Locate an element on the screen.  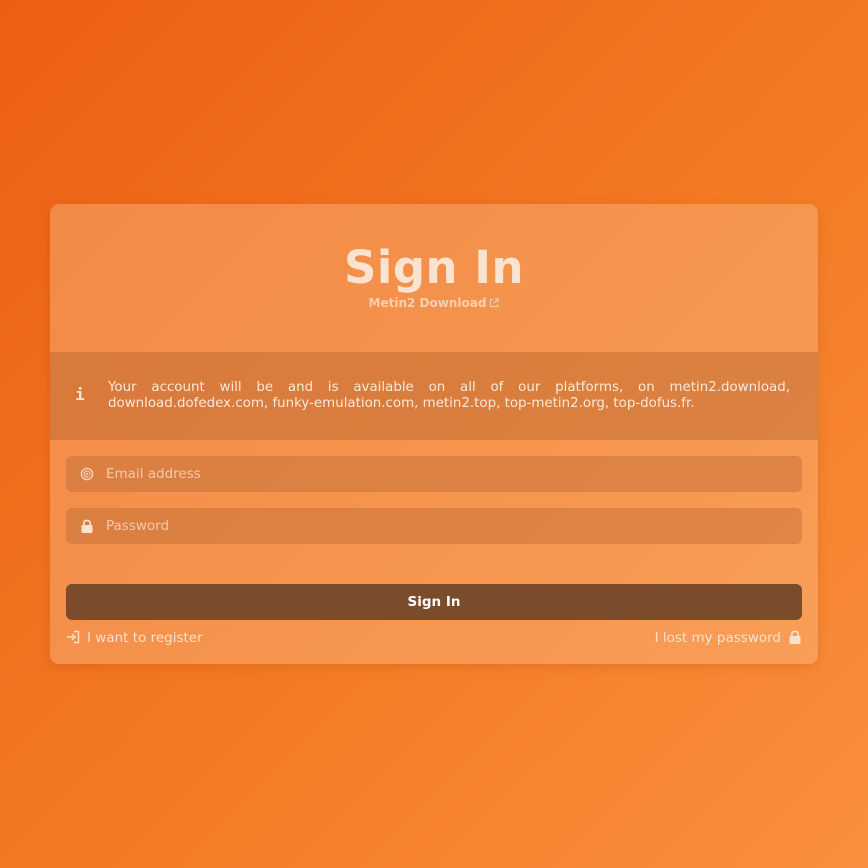
sign-in-icon is located at coordinates (73, 637).